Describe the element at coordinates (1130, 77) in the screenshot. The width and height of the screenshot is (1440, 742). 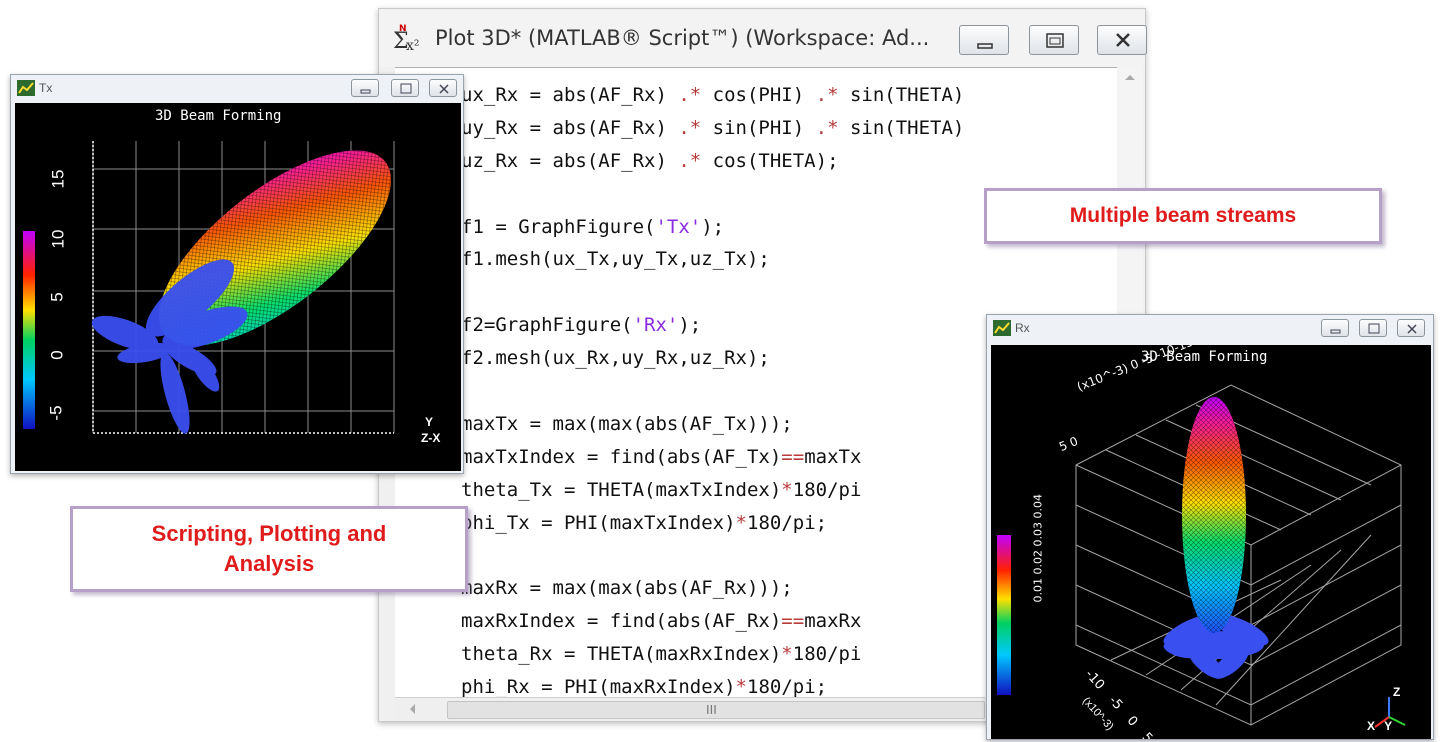
I see `scroll-up-icon` at that location.